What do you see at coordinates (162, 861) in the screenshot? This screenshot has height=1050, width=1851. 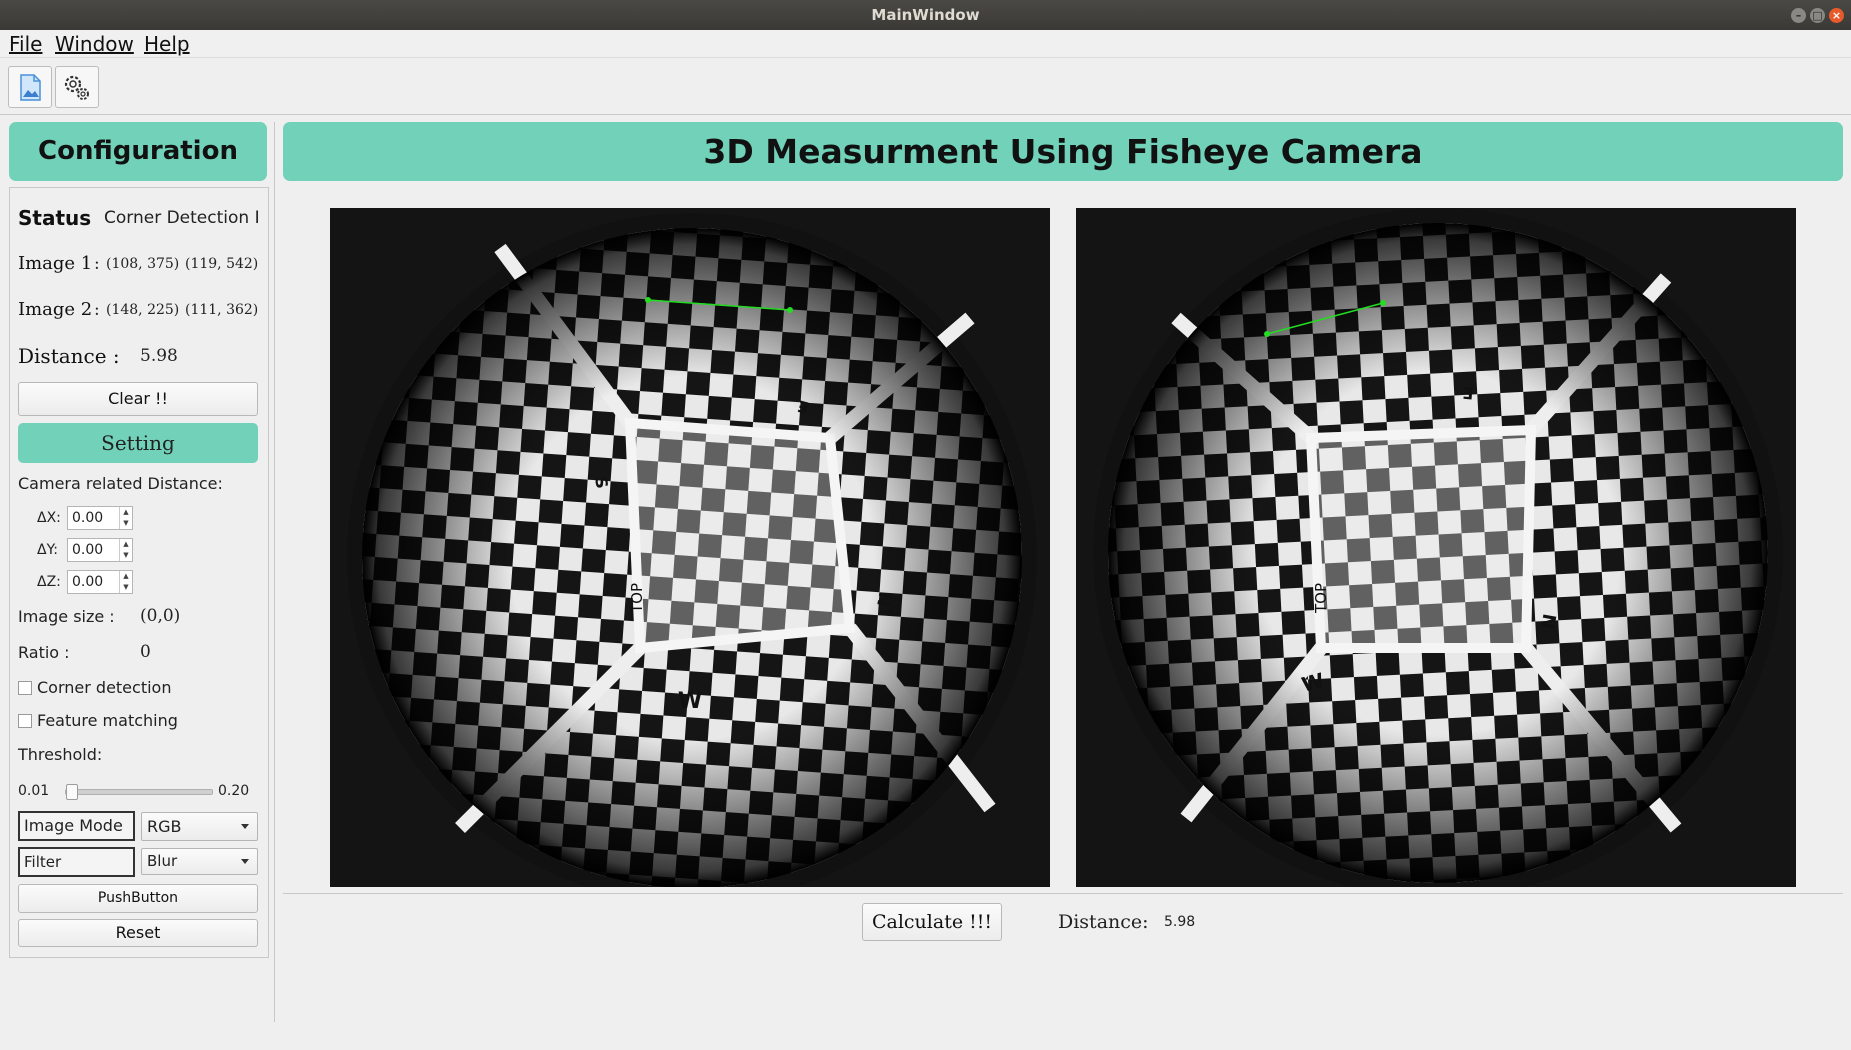 I see `filter-value: Blur` at bounding box center [162, 861].